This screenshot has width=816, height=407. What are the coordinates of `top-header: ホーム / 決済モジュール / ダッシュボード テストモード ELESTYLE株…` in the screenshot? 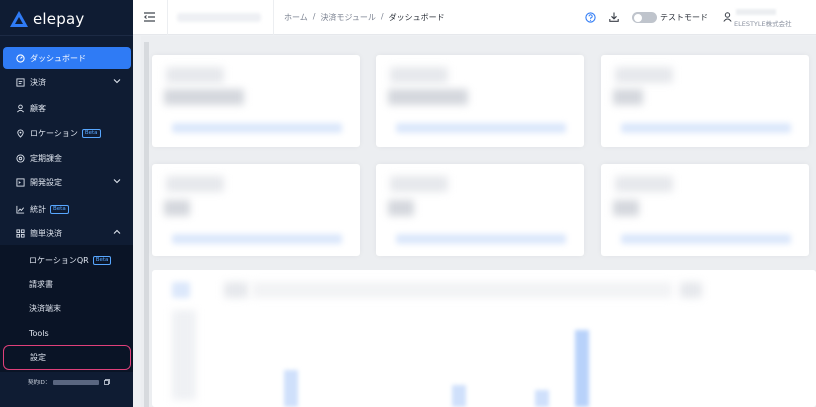 It's located at (474, 17).